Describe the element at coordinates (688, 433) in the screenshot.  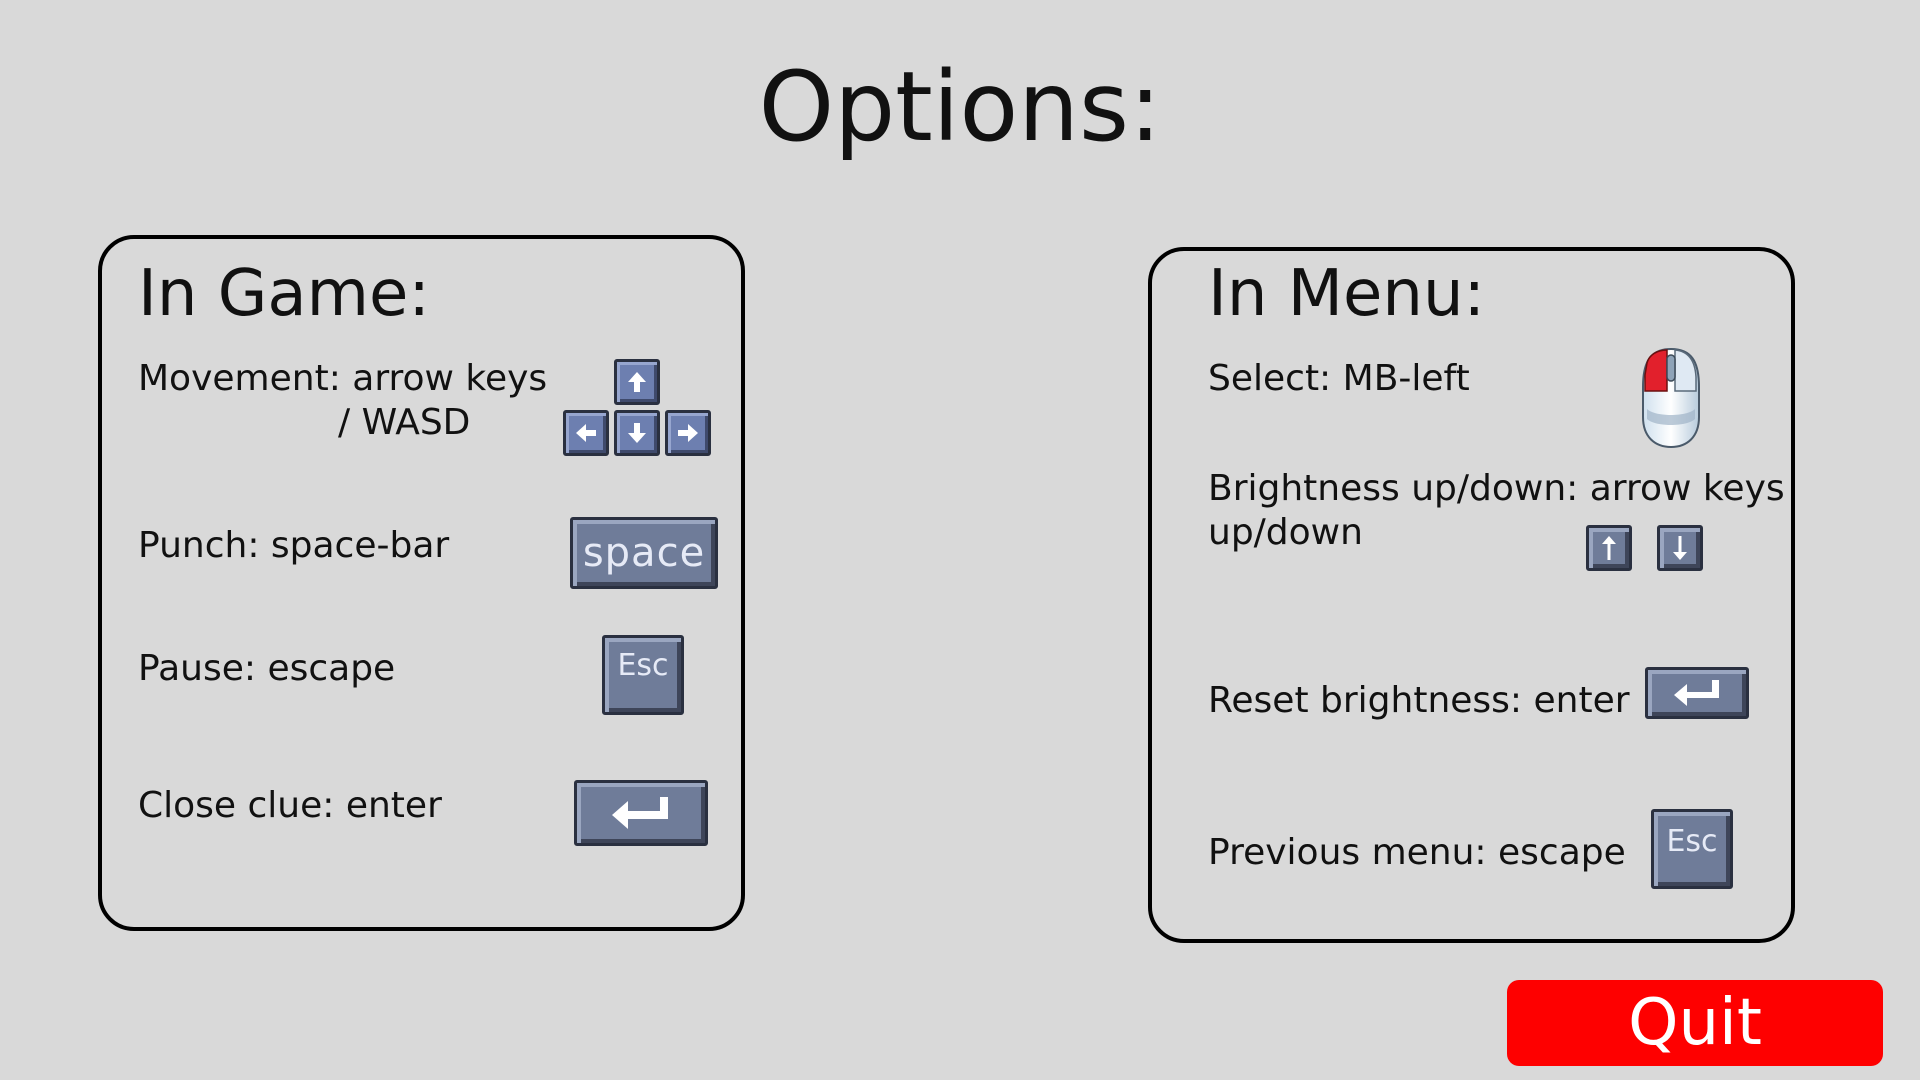
I see `arrow-right-key-icon` at that location.